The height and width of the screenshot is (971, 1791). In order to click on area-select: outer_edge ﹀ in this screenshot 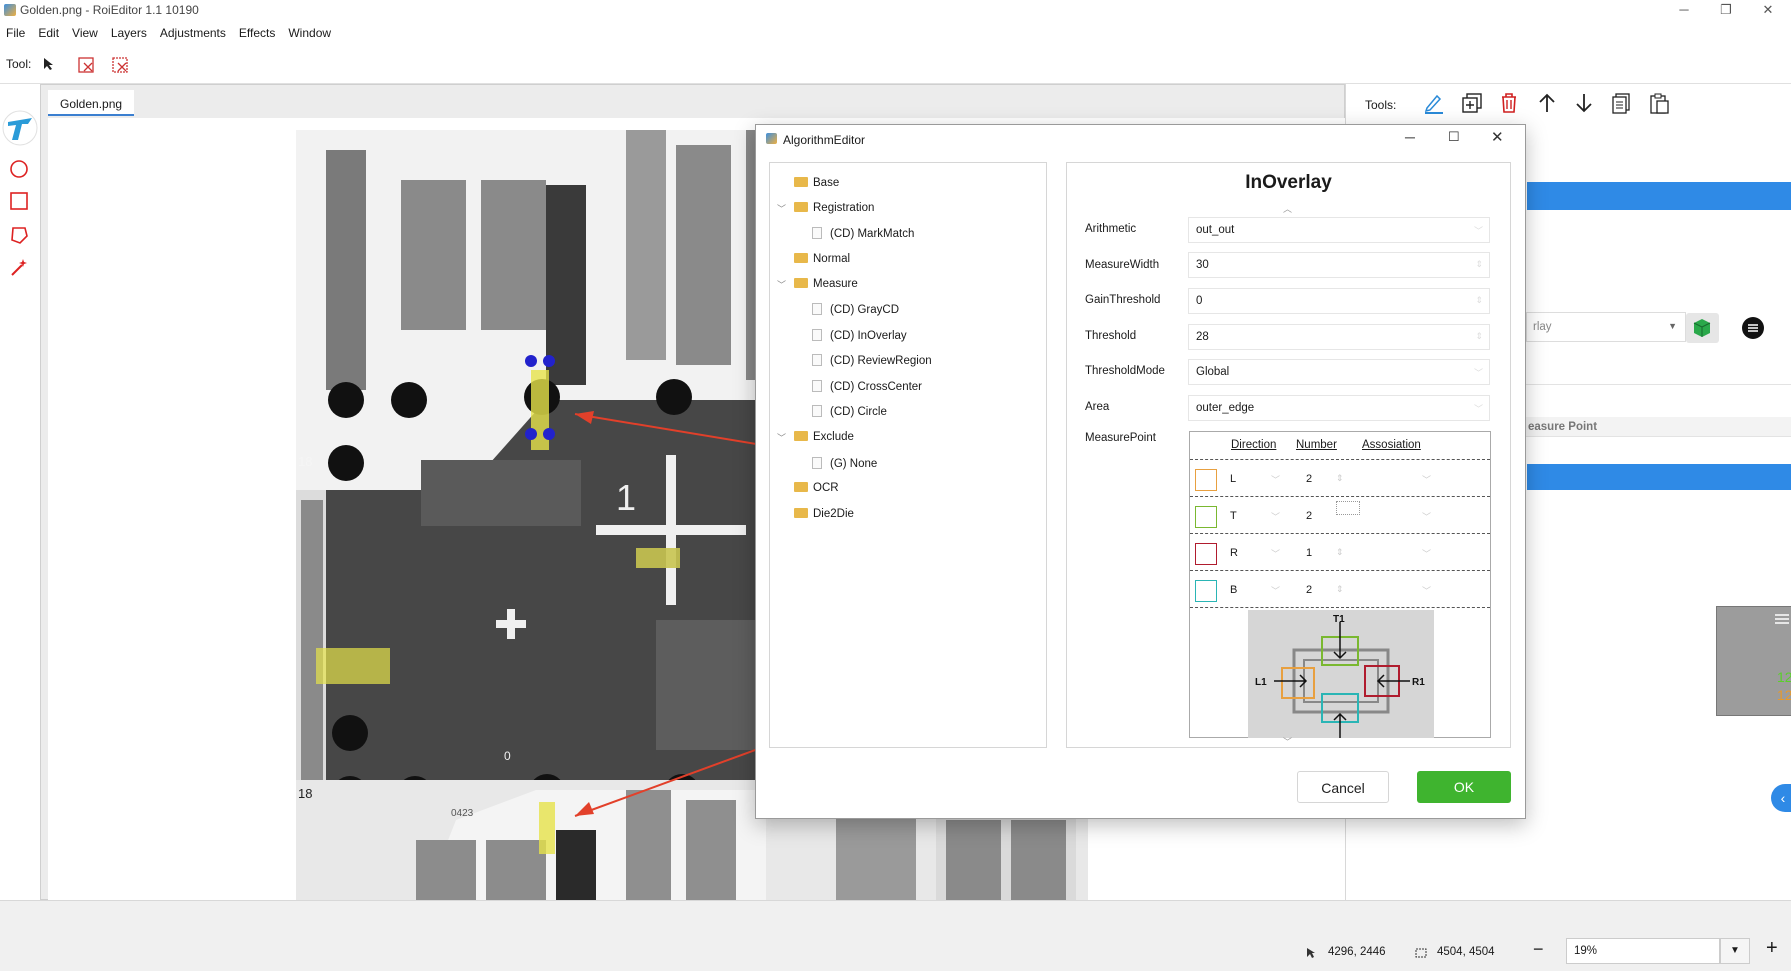, I will do `click(1339, 408)`.